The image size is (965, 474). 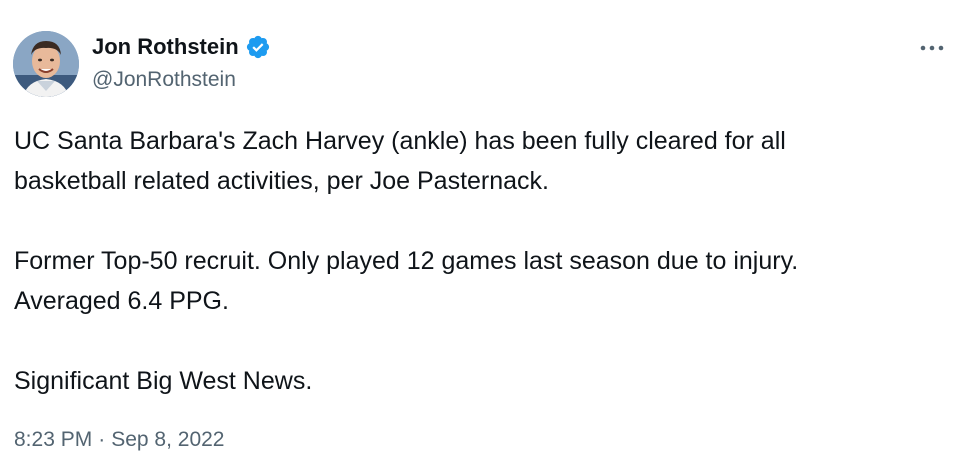 I want to click on tweet-text-line: Significant Big West News., so click(x=163, y=381).